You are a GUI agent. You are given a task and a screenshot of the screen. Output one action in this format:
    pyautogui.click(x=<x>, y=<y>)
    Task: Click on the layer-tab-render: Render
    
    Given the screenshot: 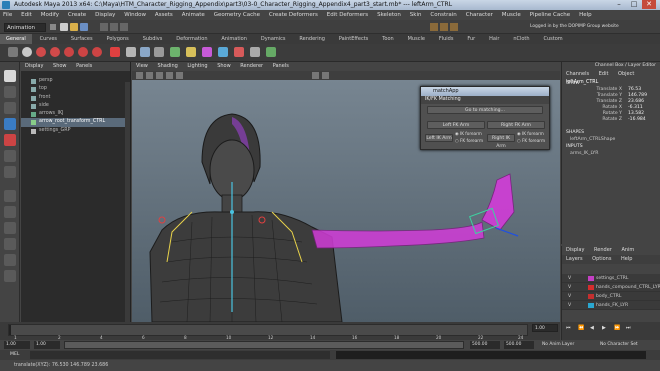 What is the action you would take?
    pyautogui.click(x=603, y=250)
    